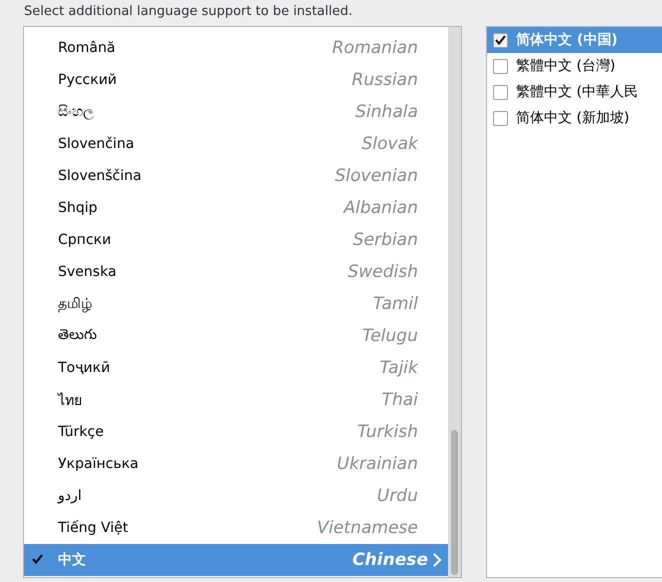 The width and height of the screenshot is (662, 582). Describe the element at coordinates (400, 400) in the screenshot. I see `english-language-name: Thai` at that location.